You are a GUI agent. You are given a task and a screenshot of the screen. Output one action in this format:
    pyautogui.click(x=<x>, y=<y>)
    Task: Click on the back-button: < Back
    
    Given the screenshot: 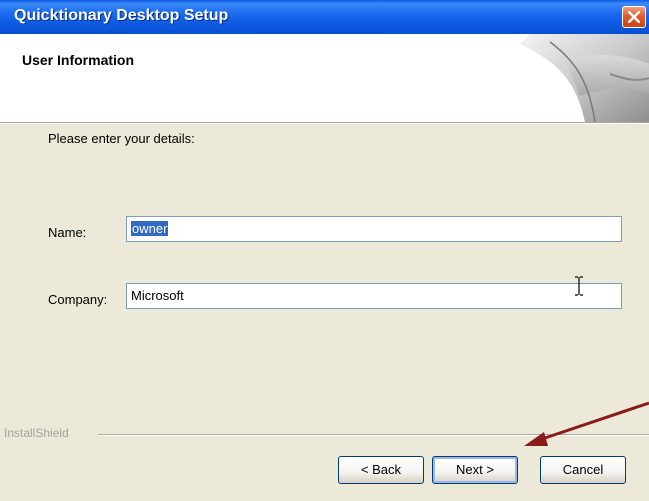 What is the action you would take?
    pyautogui.click(x=381, y=470)
    